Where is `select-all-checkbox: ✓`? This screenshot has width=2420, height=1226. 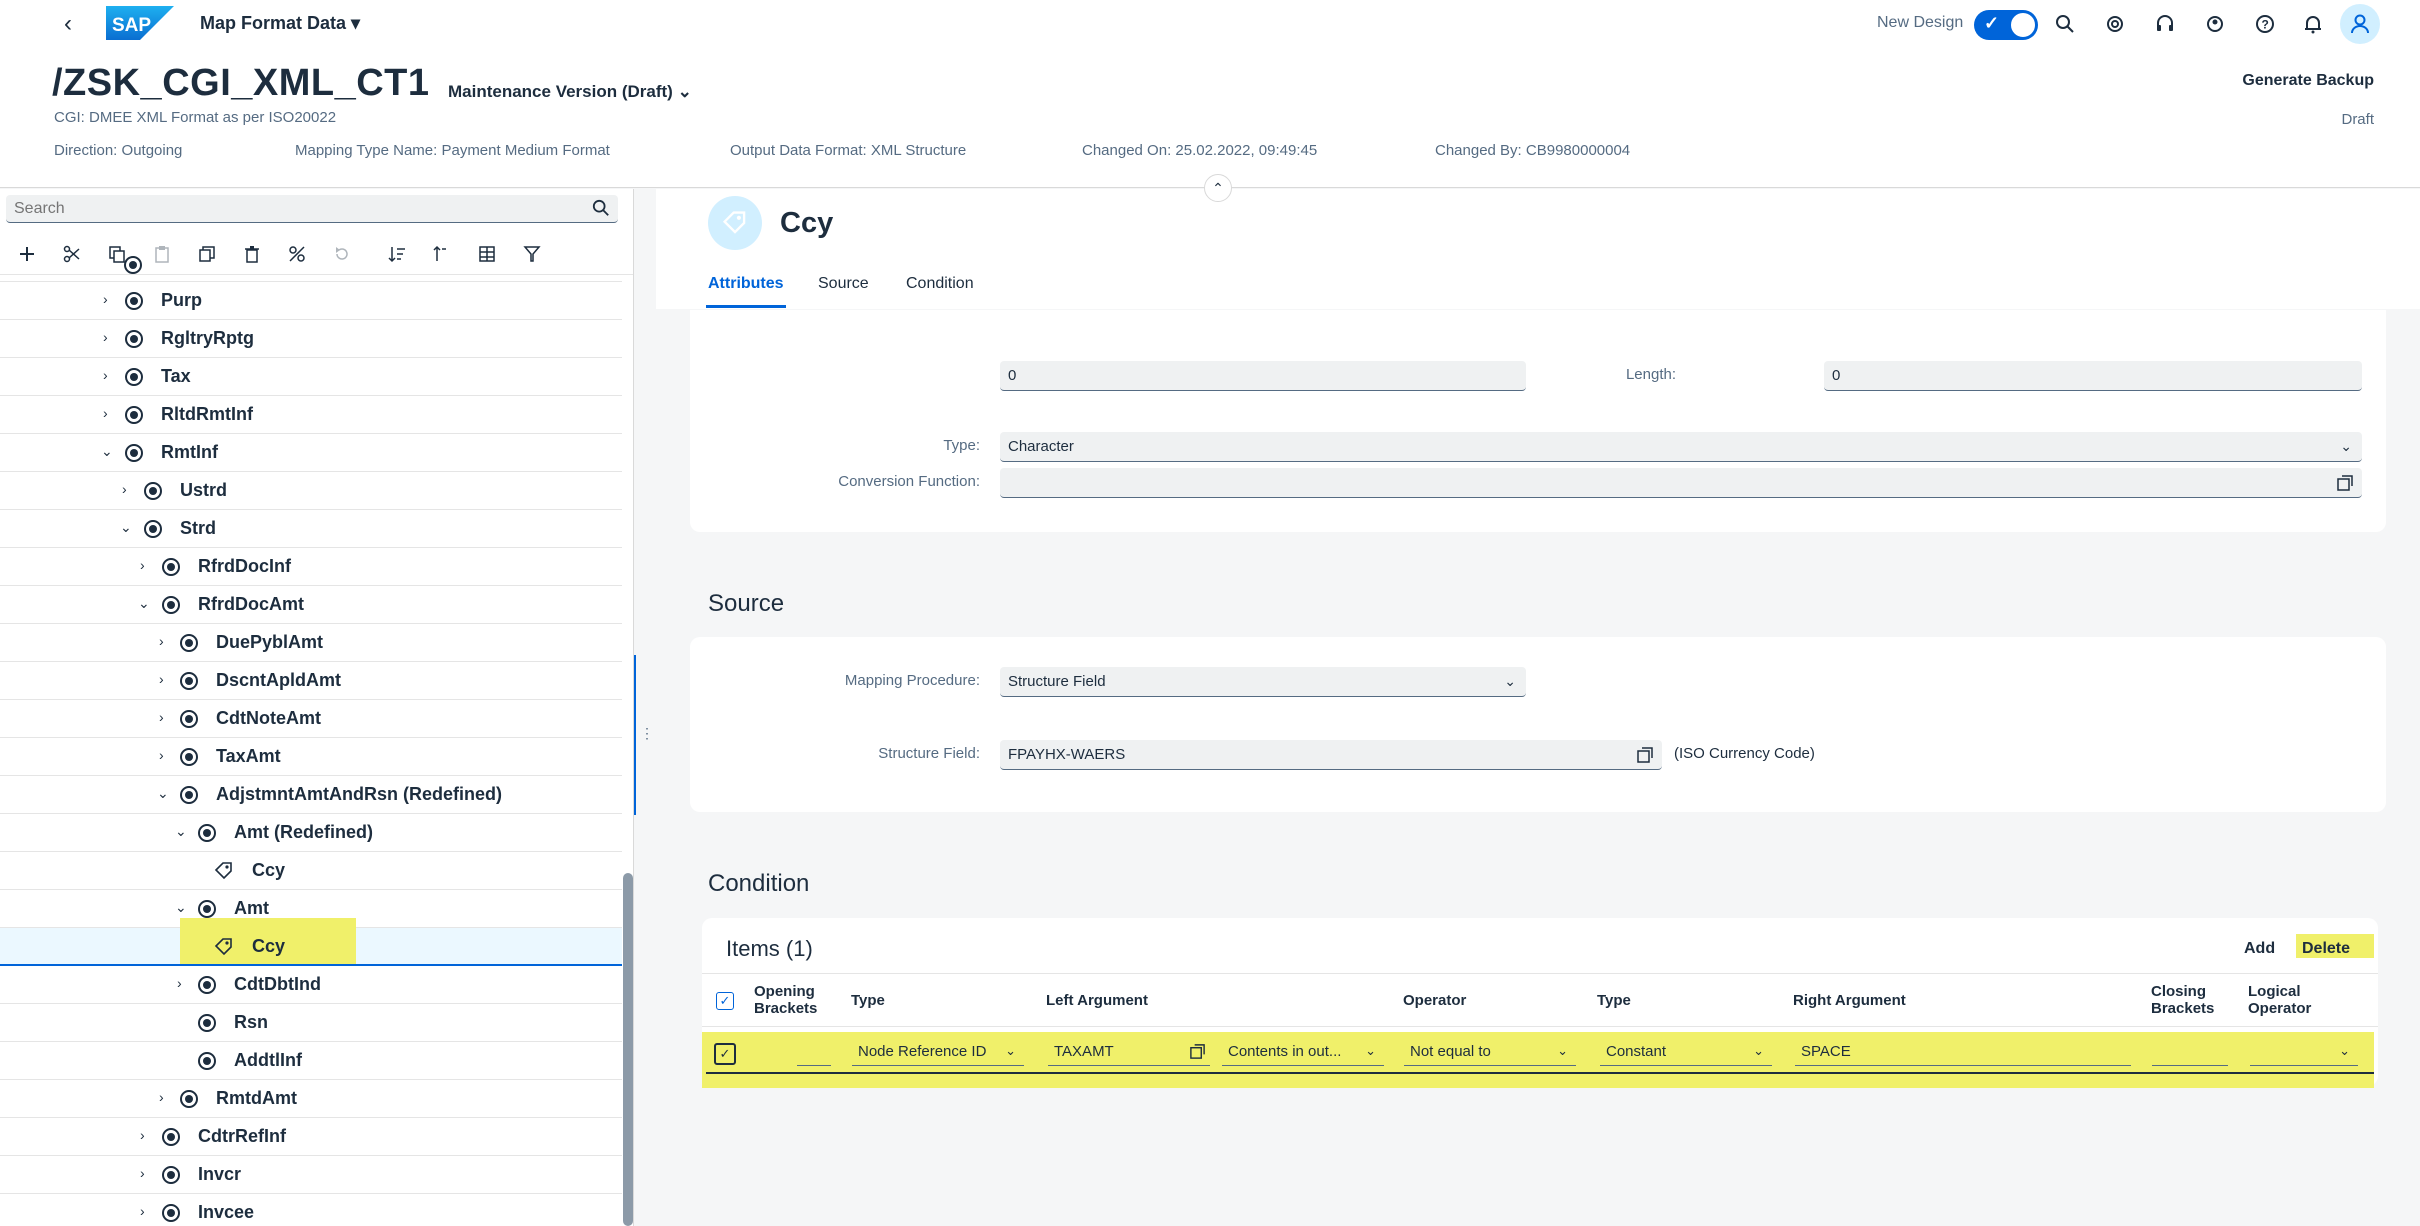
select-all-checkbox: ✓ is located at coordinates (725, 1001).